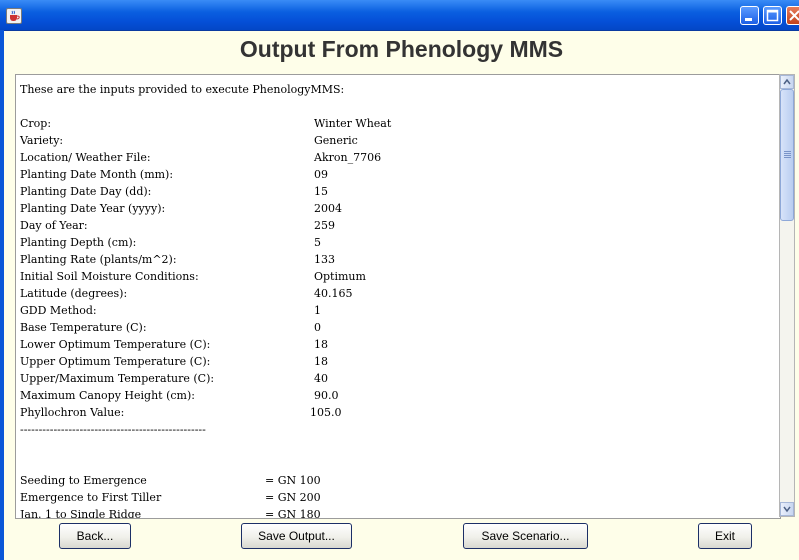 The width and height of the screenshot is (799, 560). Describe the element at coordinates (14, 16) in the screenshot. I see `java-cup-icon` at that location.